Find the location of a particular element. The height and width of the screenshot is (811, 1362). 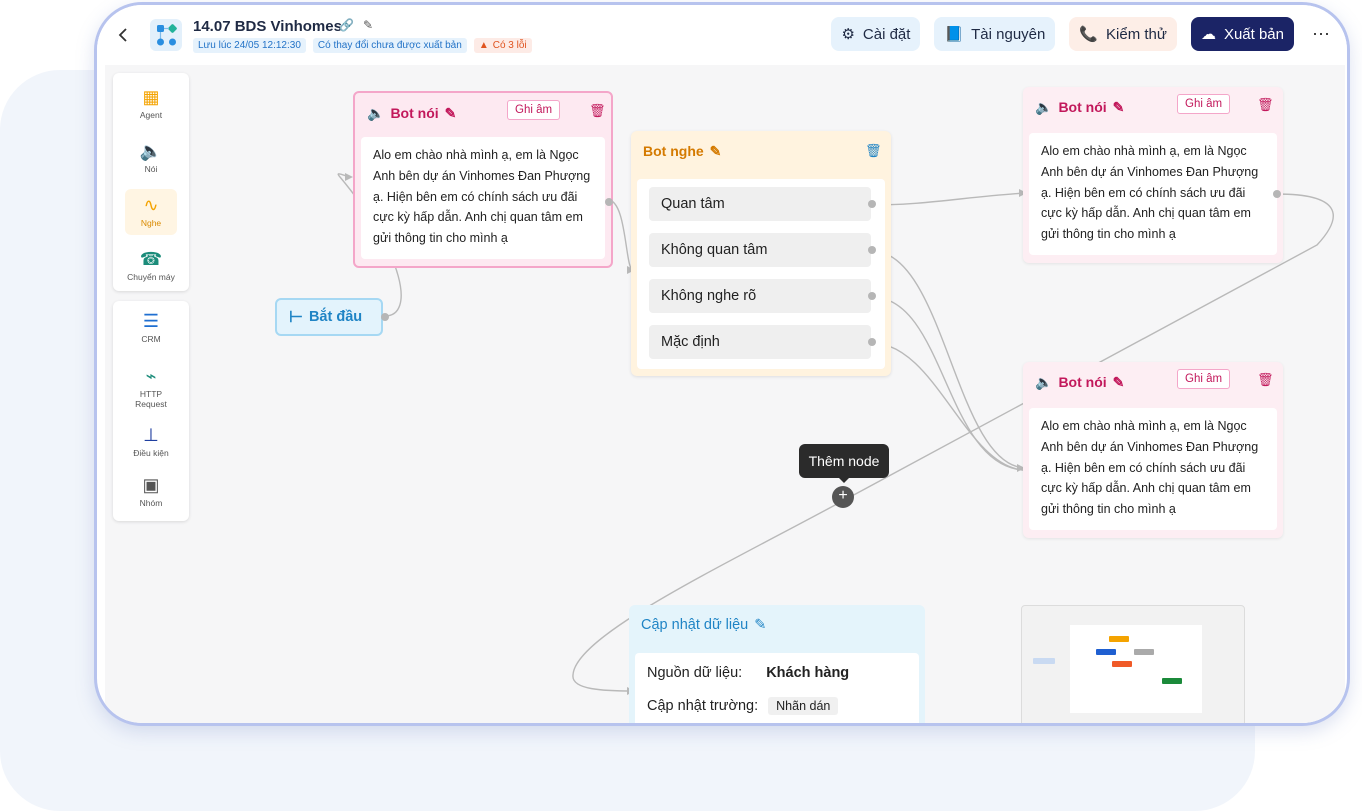

link-icon: 🔗 is located at coordinates (346, 25).